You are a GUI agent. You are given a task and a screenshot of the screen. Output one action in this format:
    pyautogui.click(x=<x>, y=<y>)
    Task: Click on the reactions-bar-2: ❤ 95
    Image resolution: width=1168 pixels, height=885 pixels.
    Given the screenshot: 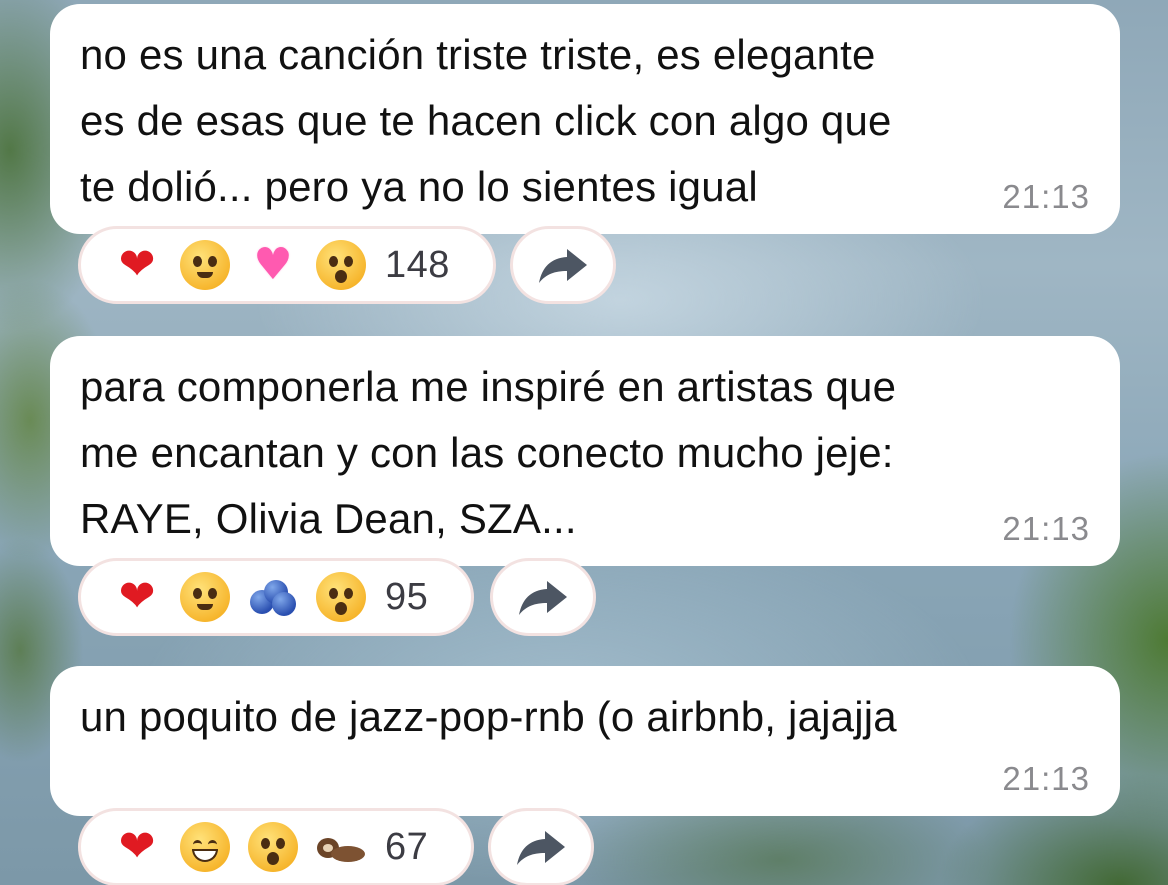 What is the action you would take?
    pyautogui.click(x=276, y=597)
    